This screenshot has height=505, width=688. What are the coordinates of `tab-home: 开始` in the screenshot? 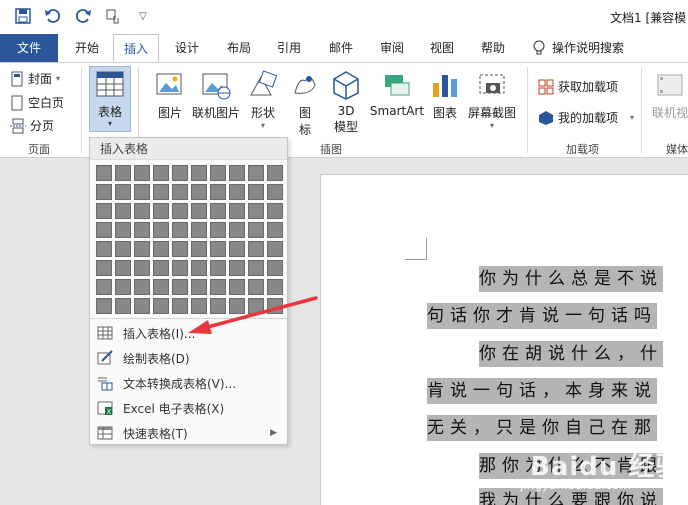 It's located at (87, 48).